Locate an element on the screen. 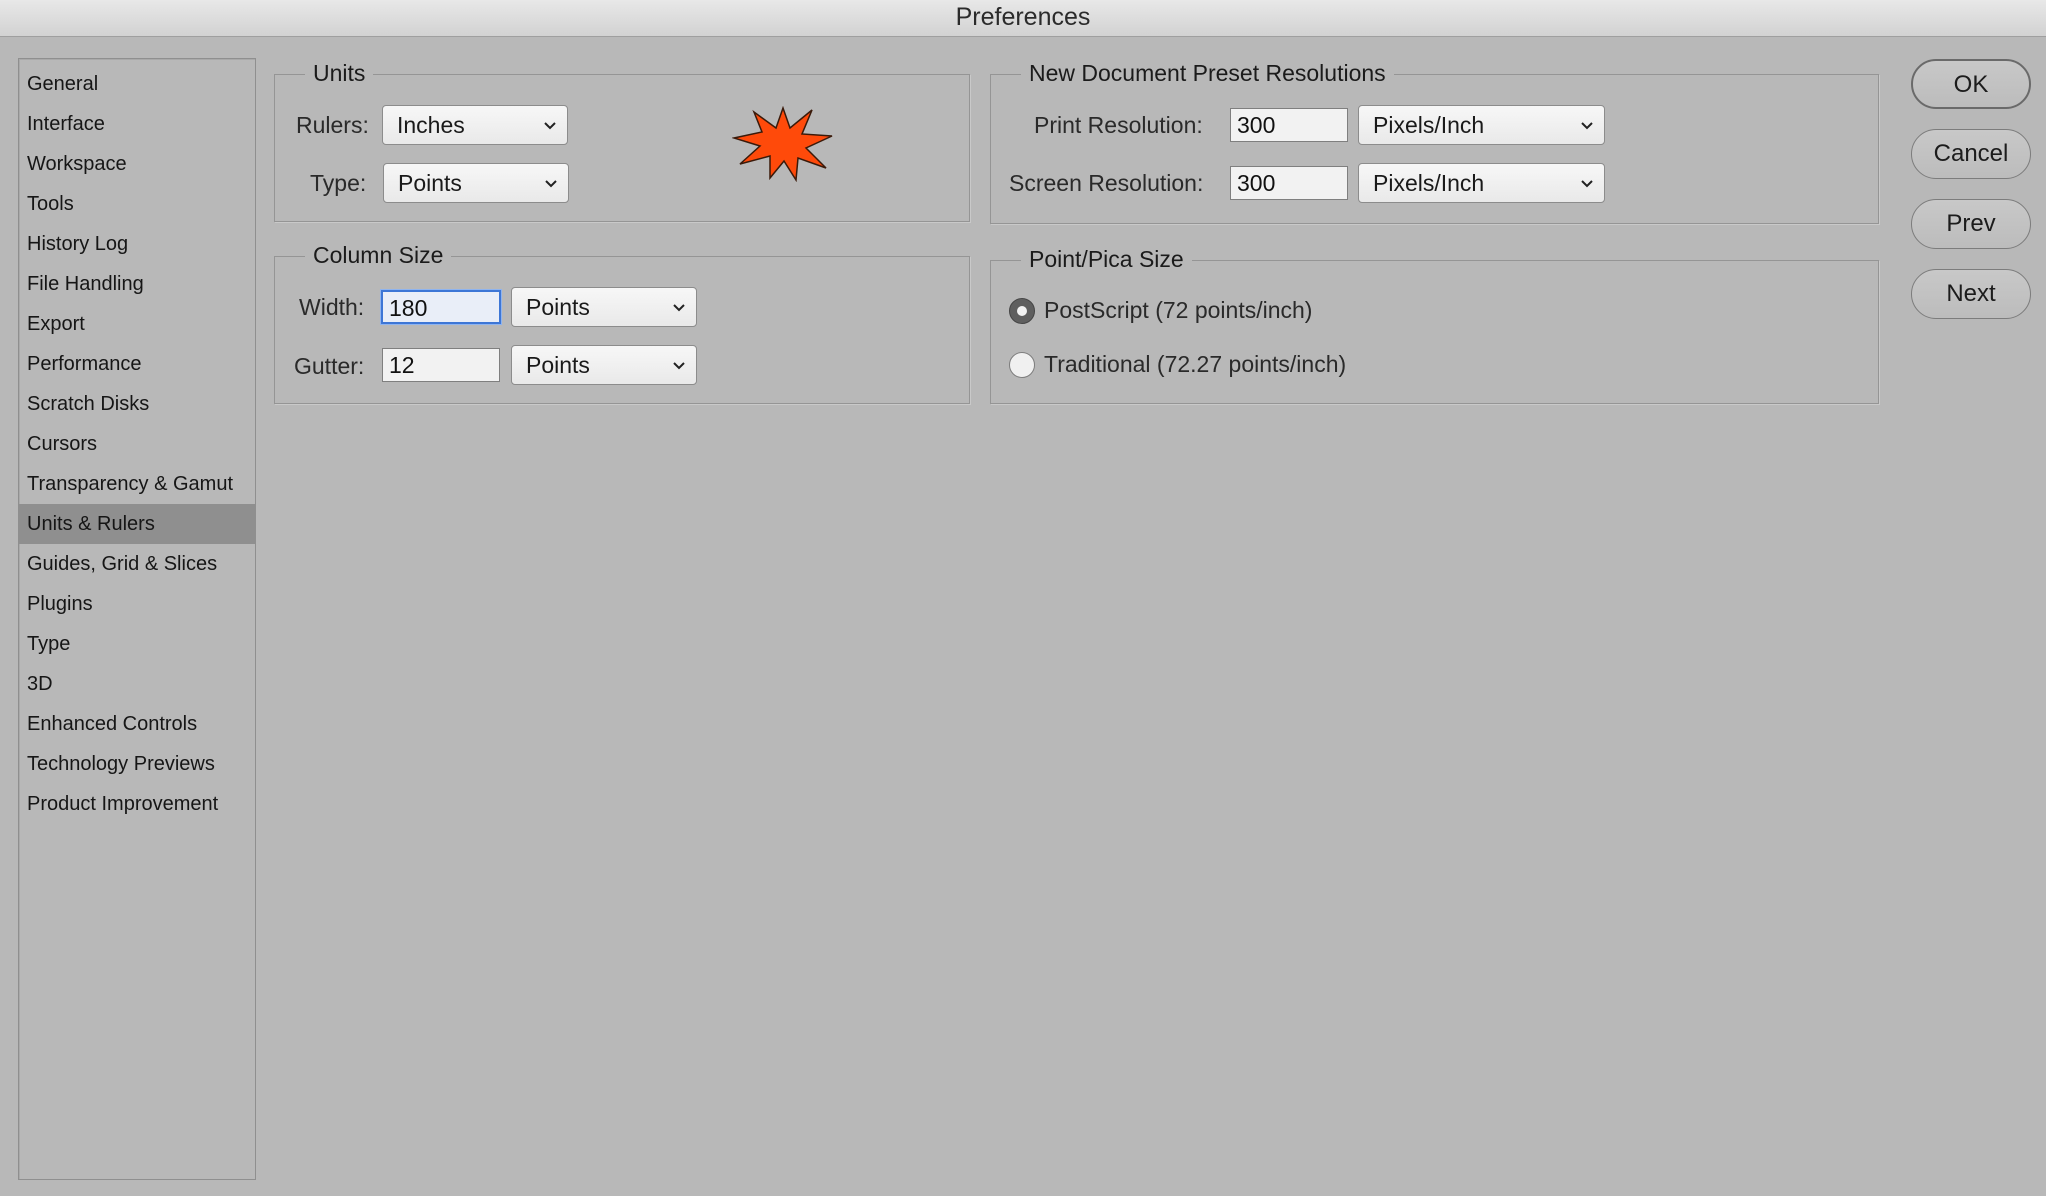  width-label: Width: is located at coordinates (332, 307).